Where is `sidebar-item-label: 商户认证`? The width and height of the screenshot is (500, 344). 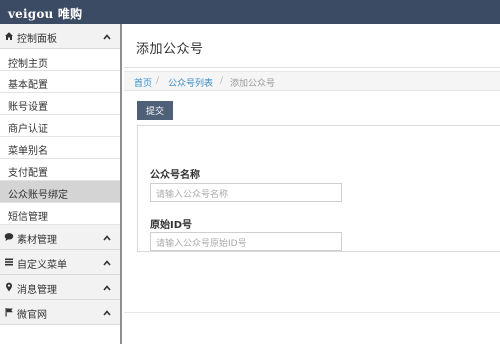
sidebar-item-label: 商户认证 is located at coordinates (28, 129).